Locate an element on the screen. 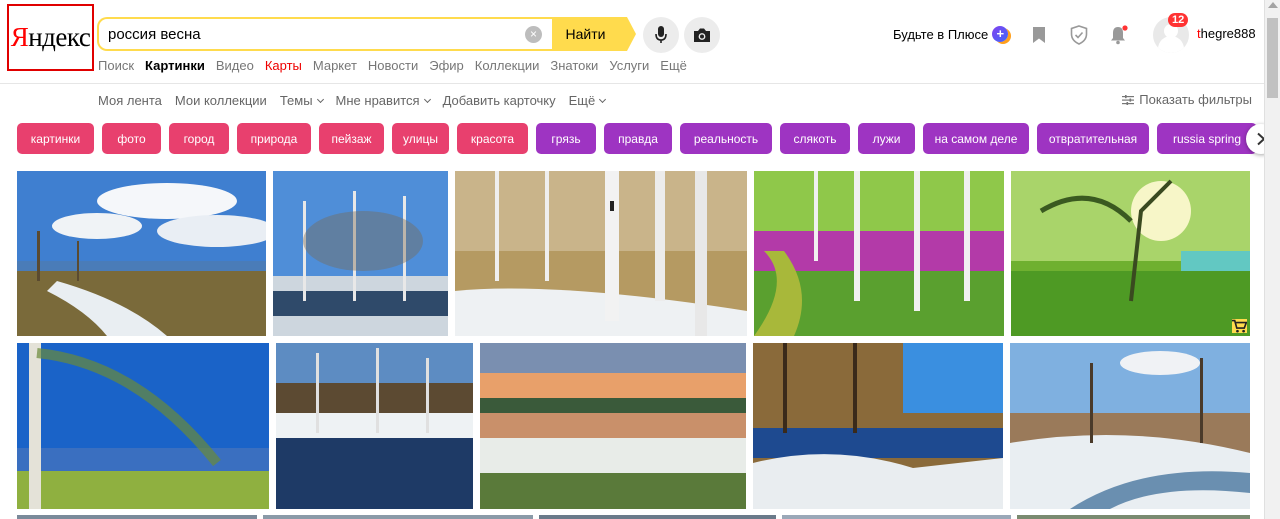  show-filters-button: Показать фильтры is located at coordinates (1187, 99).